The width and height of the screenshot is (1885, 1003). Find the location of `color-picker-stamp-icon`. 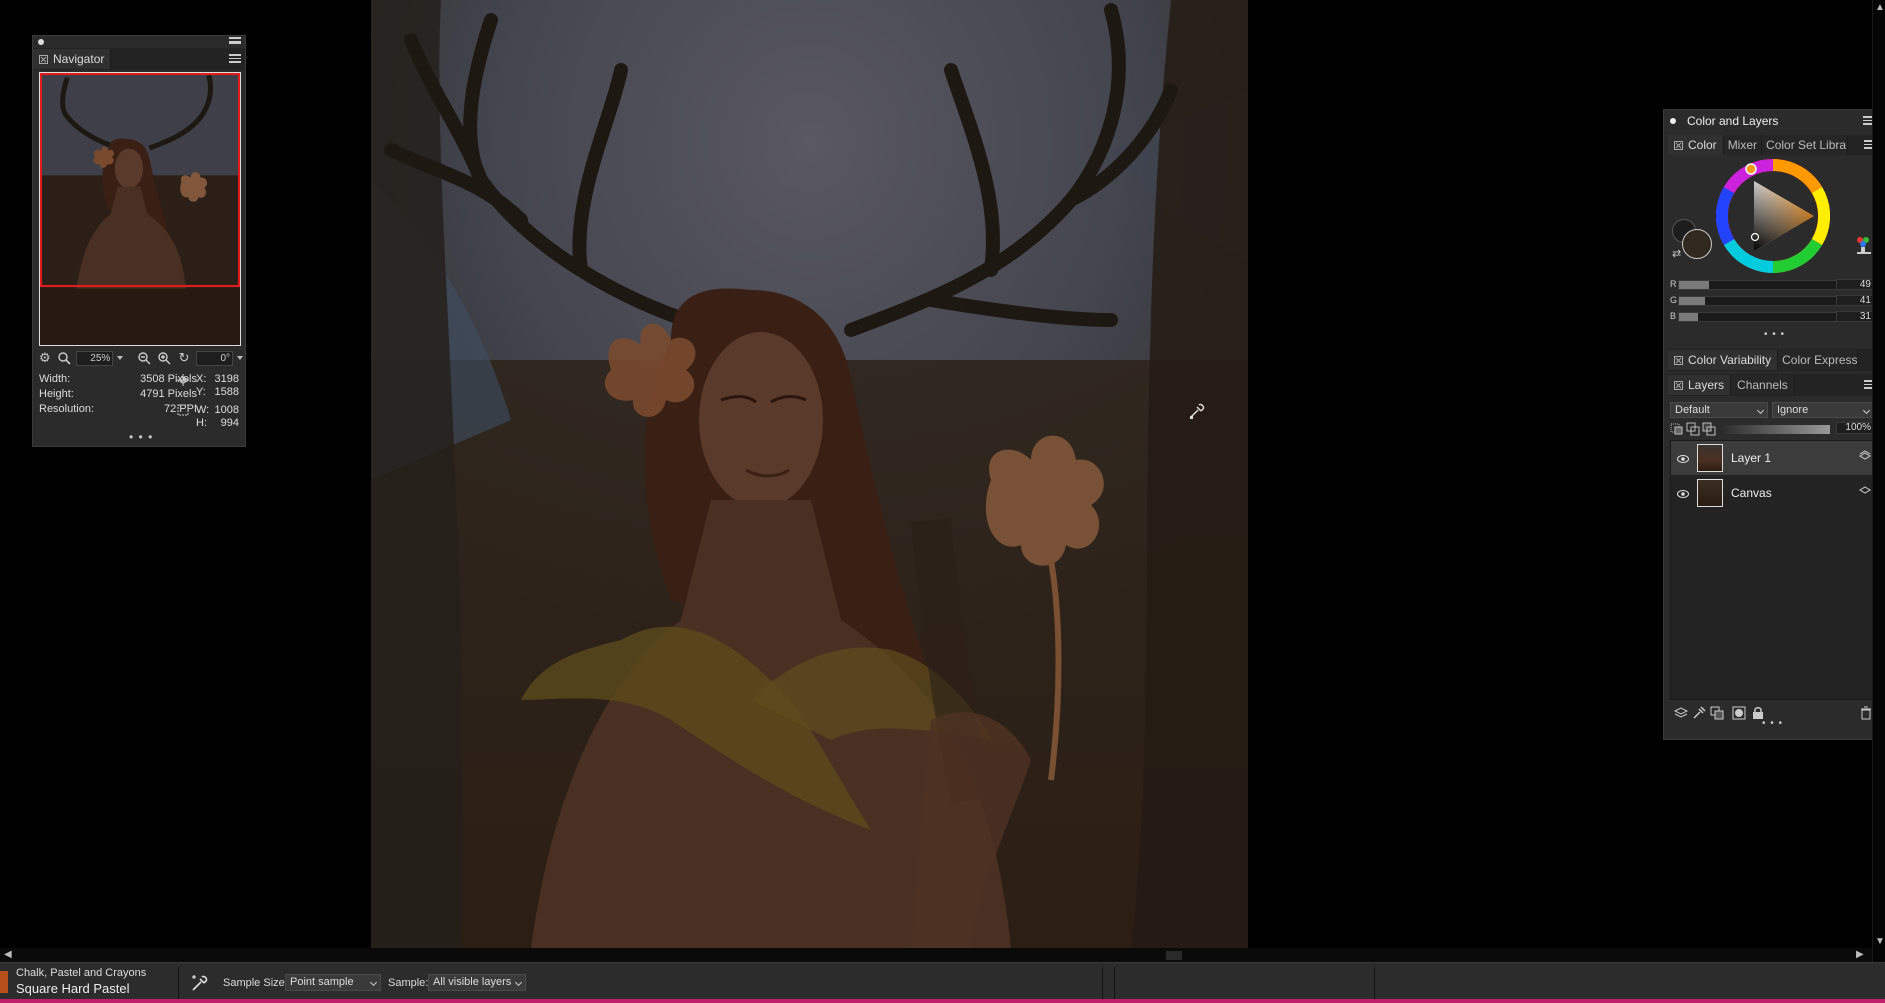

color-picker-stamp-icon is located at coordinates (1864, 246).